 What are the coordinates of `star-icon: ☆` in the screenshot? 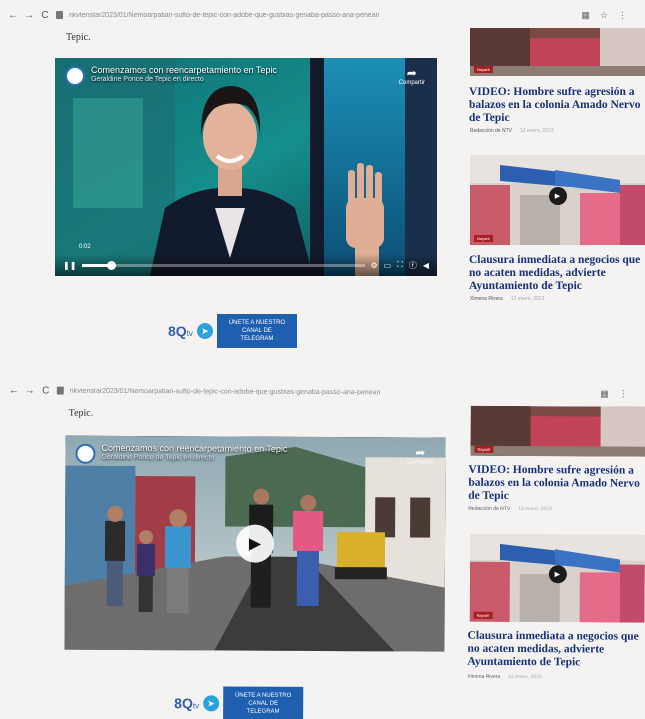 It's located at (604, 15).